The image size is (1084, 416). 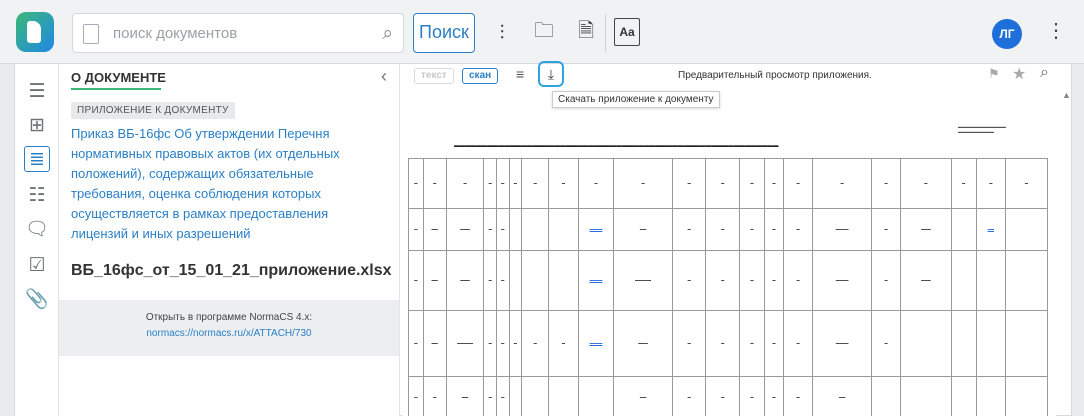 What do you see at coordinates (994, 74) in the screenshot?
I see `flag-icon: ⚑` at bounding box center [994, 74].